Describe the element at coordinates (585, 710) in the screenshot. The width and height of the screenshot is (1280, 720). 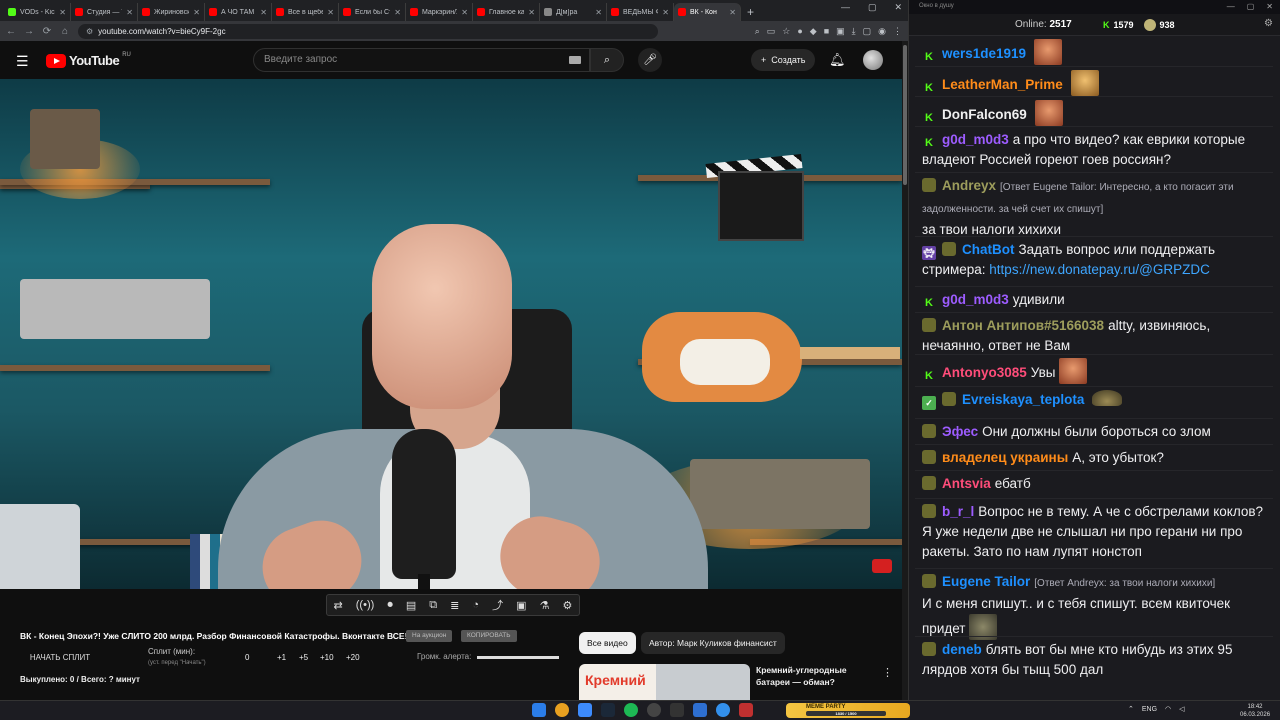
I see `file-explorer-icon` at that location.